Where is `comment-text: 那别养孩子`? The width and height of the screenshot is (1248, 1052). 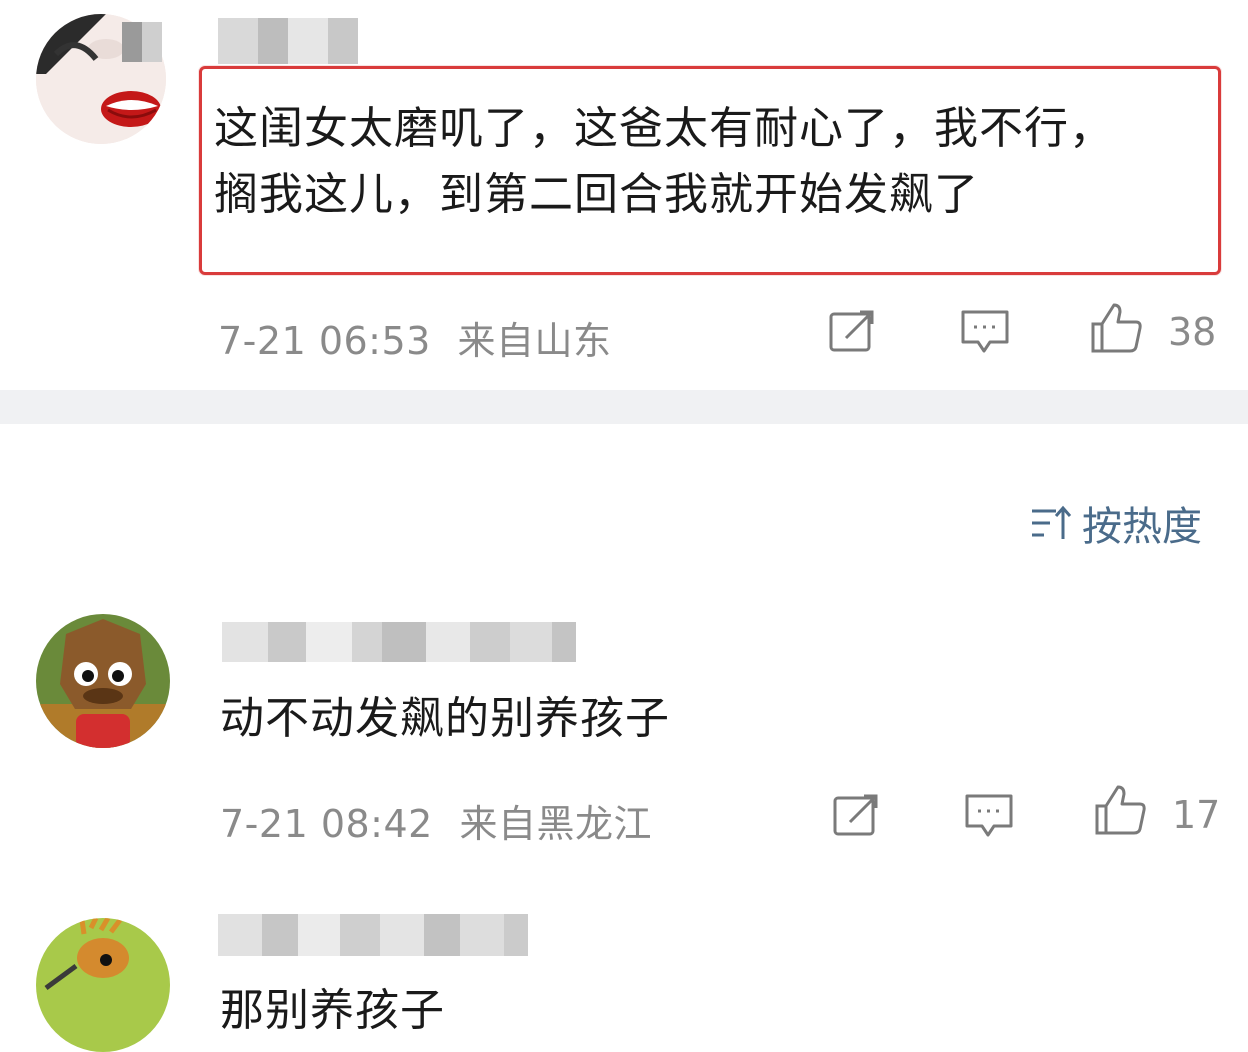
comment-text: 那别养孩子 is located at coordinates (332, 1010).